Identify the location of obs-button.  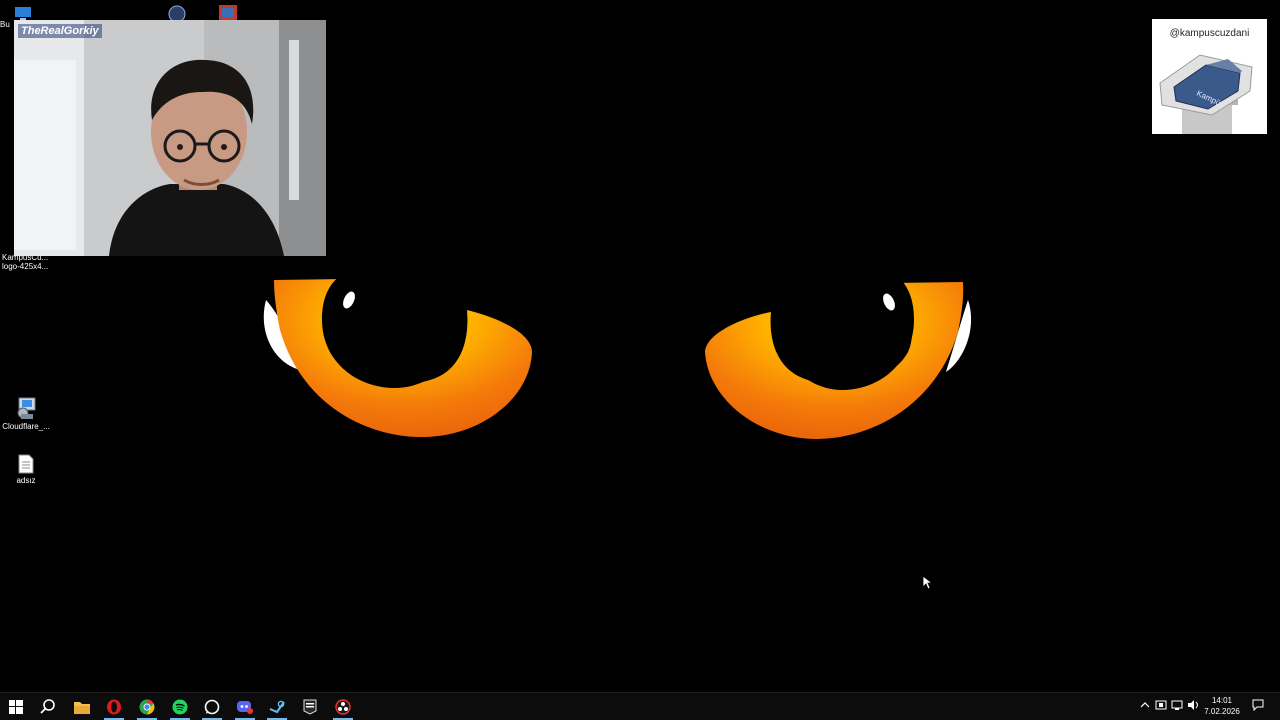
(343, 706).